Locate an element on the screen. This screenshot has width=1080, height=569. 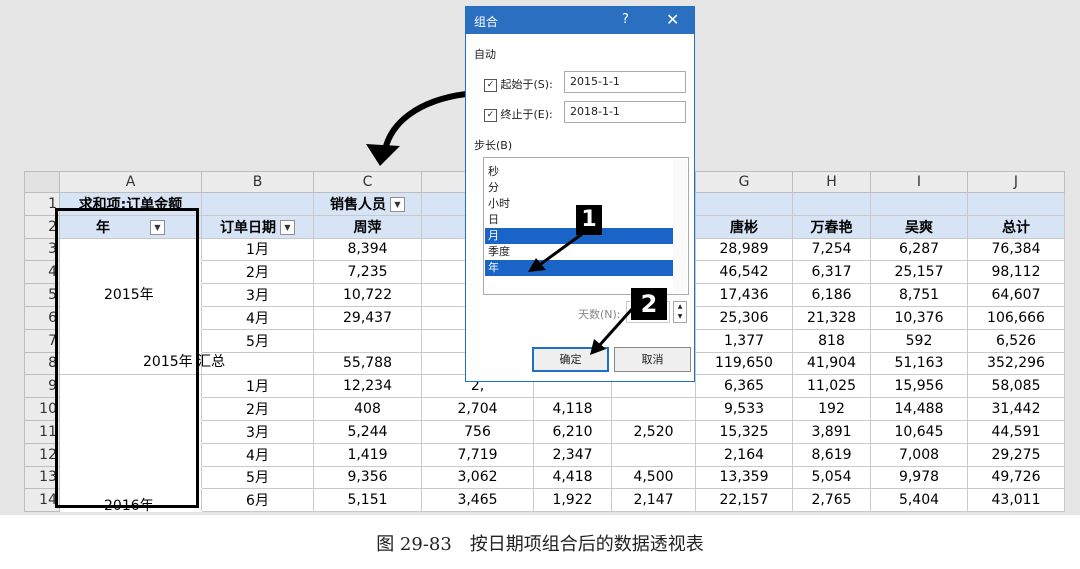
value-cell: 5,054 is located at coordinates (831, 477).